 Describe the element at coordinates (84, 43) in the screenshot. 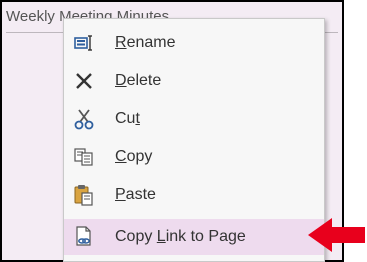

I see `rename-icon` at that location.